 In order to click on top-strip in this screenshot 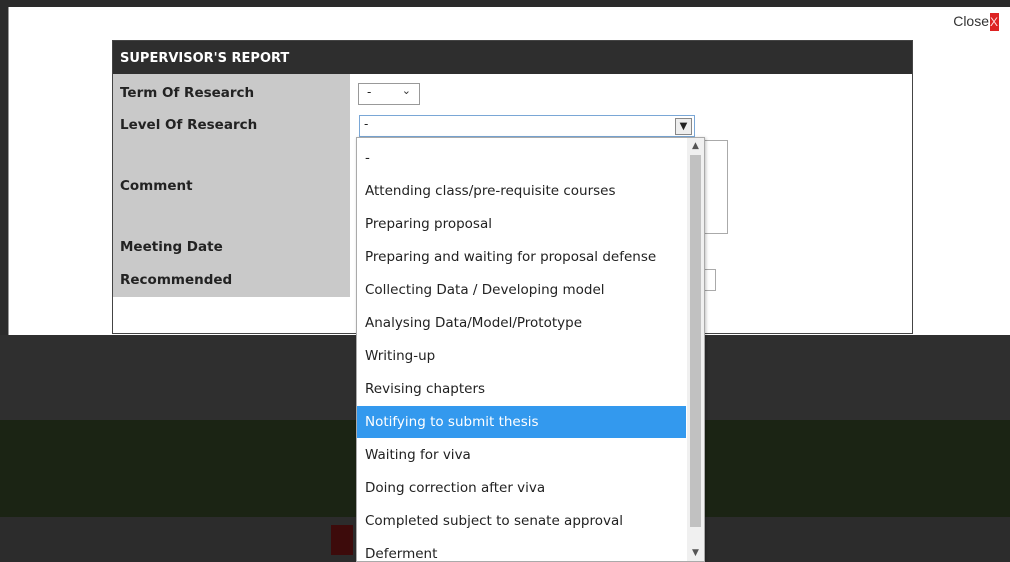, I will do `click(505, 3)`.